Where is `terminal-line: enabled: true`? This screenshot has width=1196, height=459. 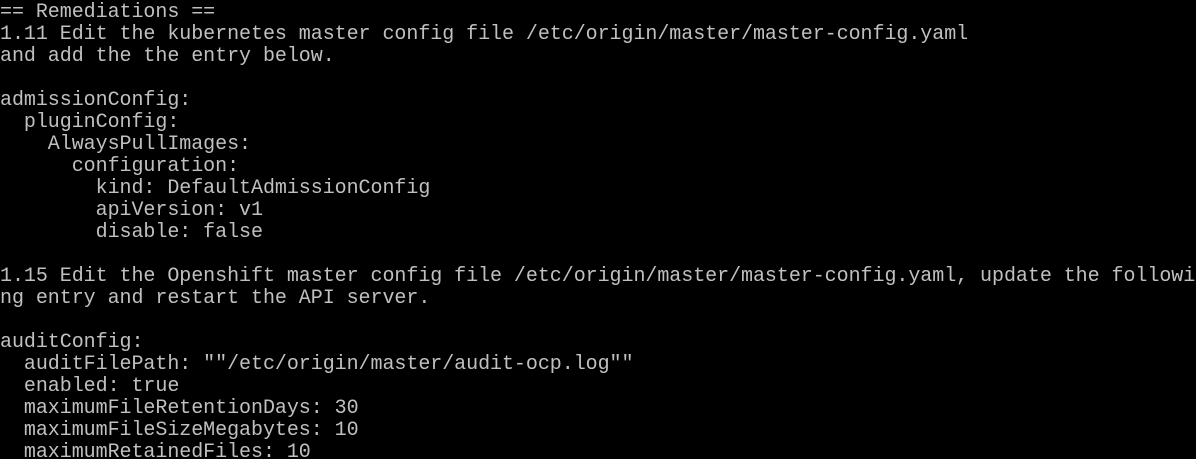 terminal-line: enabled: true is located at coordinates (90, 387).